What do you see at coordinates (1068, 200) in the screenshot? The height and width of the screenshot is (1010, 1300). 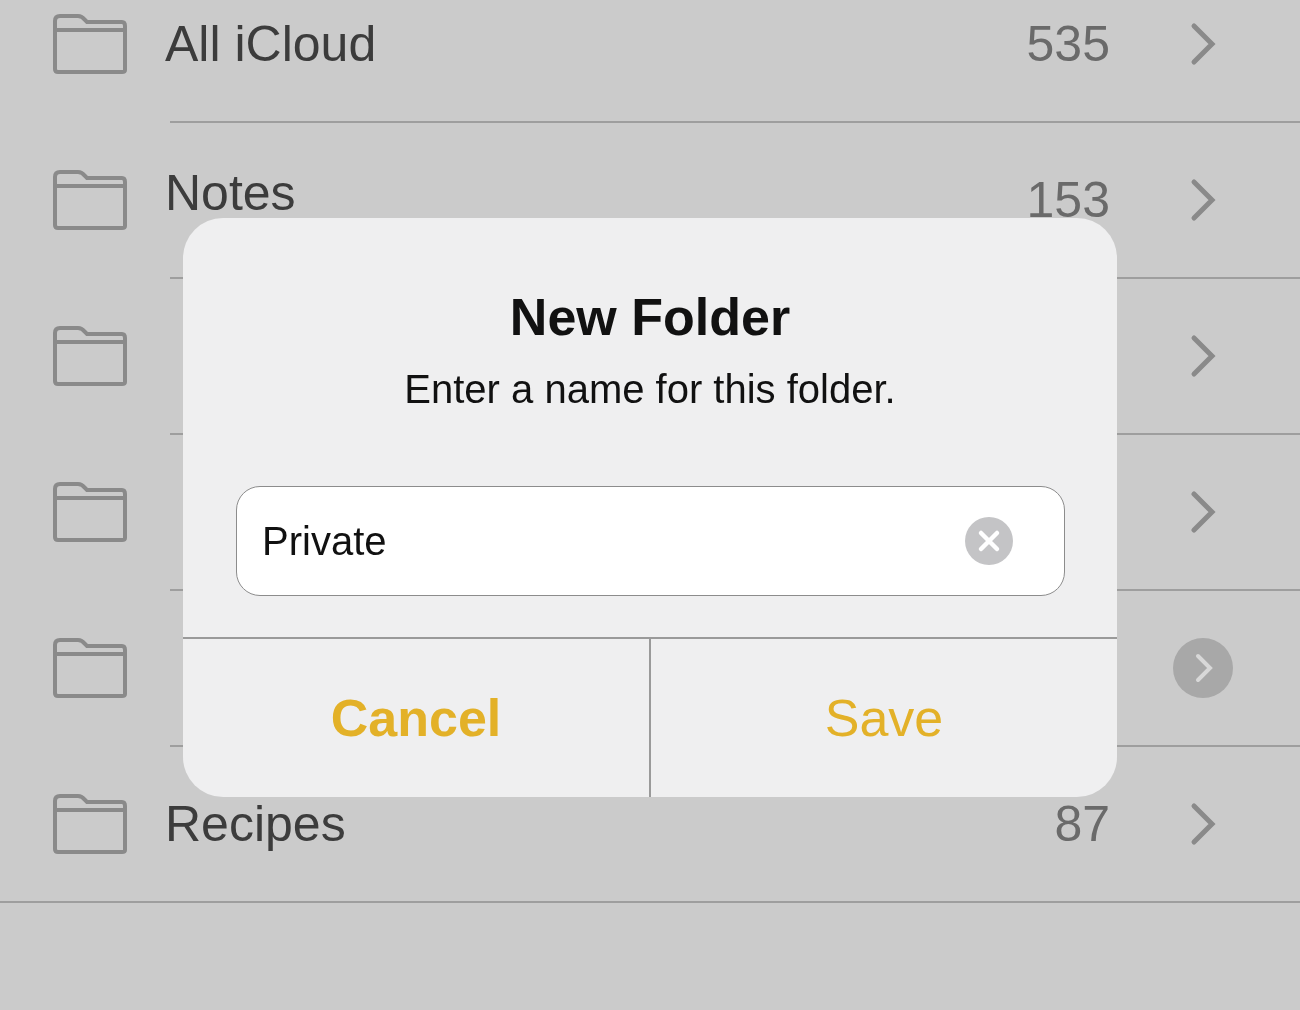 I see `note-count: 153` at bounding box center [1068, 200].